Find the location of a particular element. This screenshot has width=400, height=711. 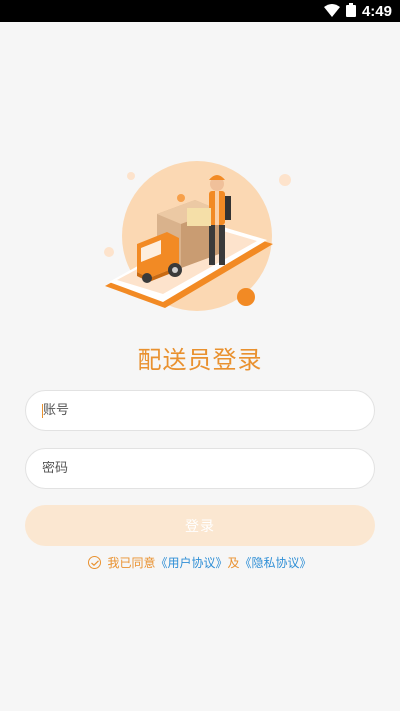

status-time: 4:49 is located at coordinates (376, 11).